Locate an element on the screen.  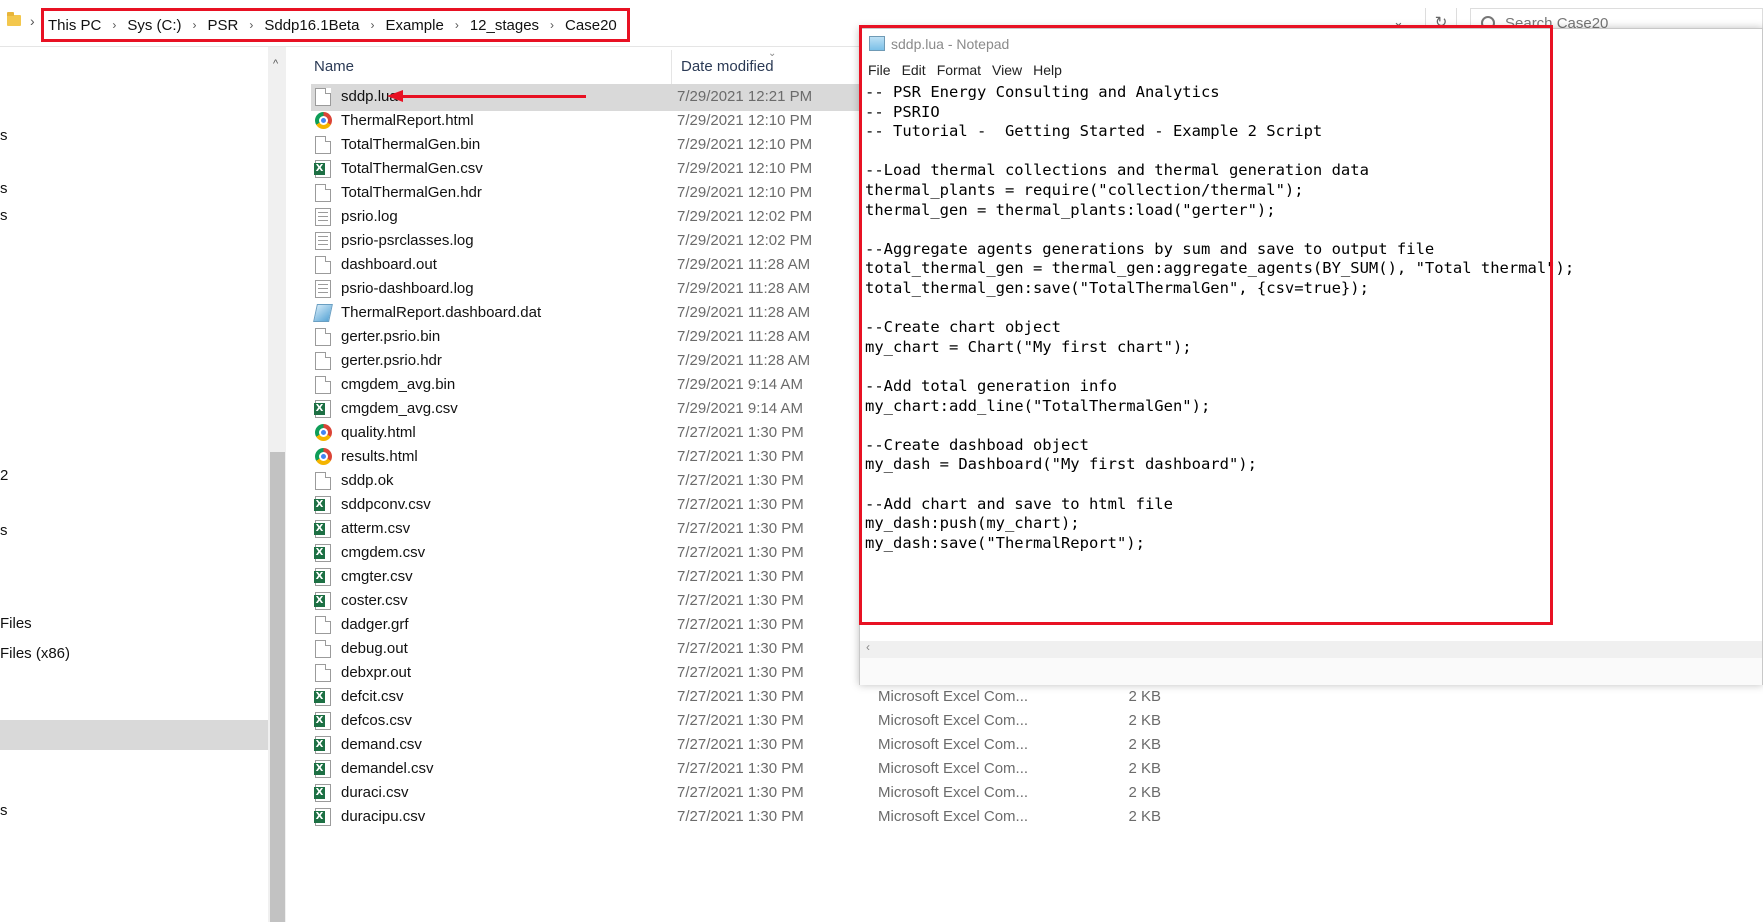
code-line: --Add chart and save to html file is located at coordinates (1019, 503).